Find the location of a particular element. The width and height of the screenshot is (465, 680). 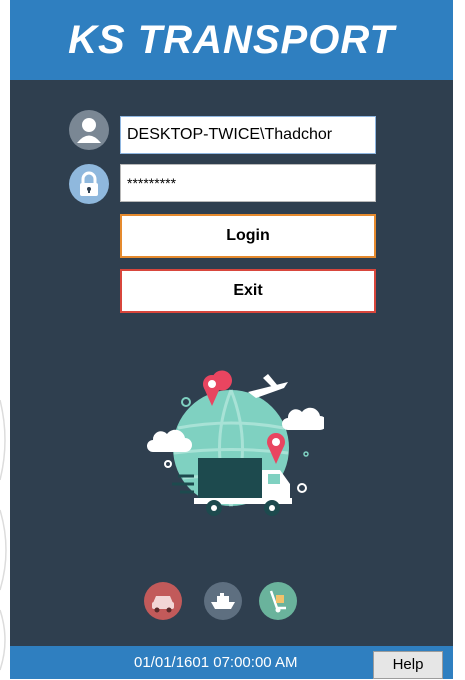

login-button: Login is located at coordinates (248, 236).